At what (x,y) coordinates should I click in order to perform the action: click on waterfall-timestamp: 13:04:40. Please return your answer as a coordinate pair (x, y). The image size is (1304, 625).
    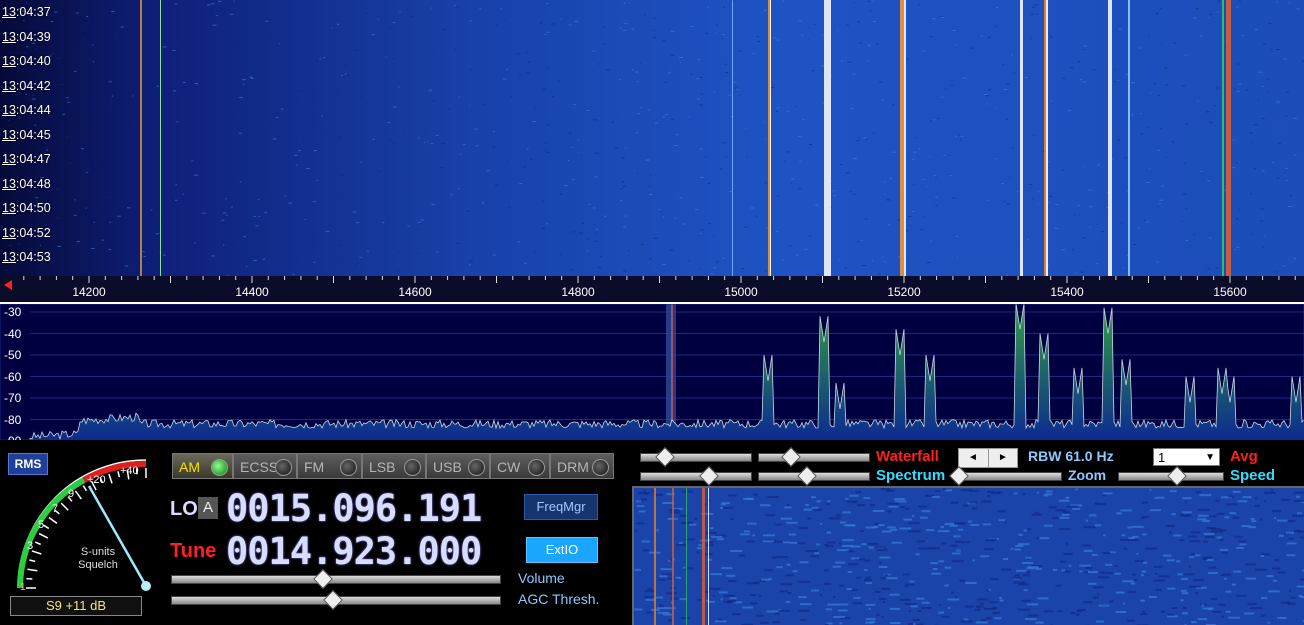
    Looking at the image, I should click on (26, 61).